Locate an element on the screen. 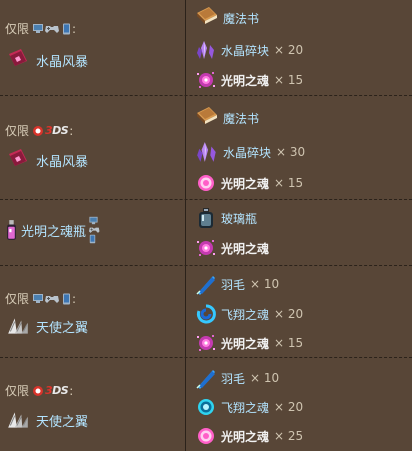  ingredient: 水晶碎块 × 30 is located at coordinates (250, 152).